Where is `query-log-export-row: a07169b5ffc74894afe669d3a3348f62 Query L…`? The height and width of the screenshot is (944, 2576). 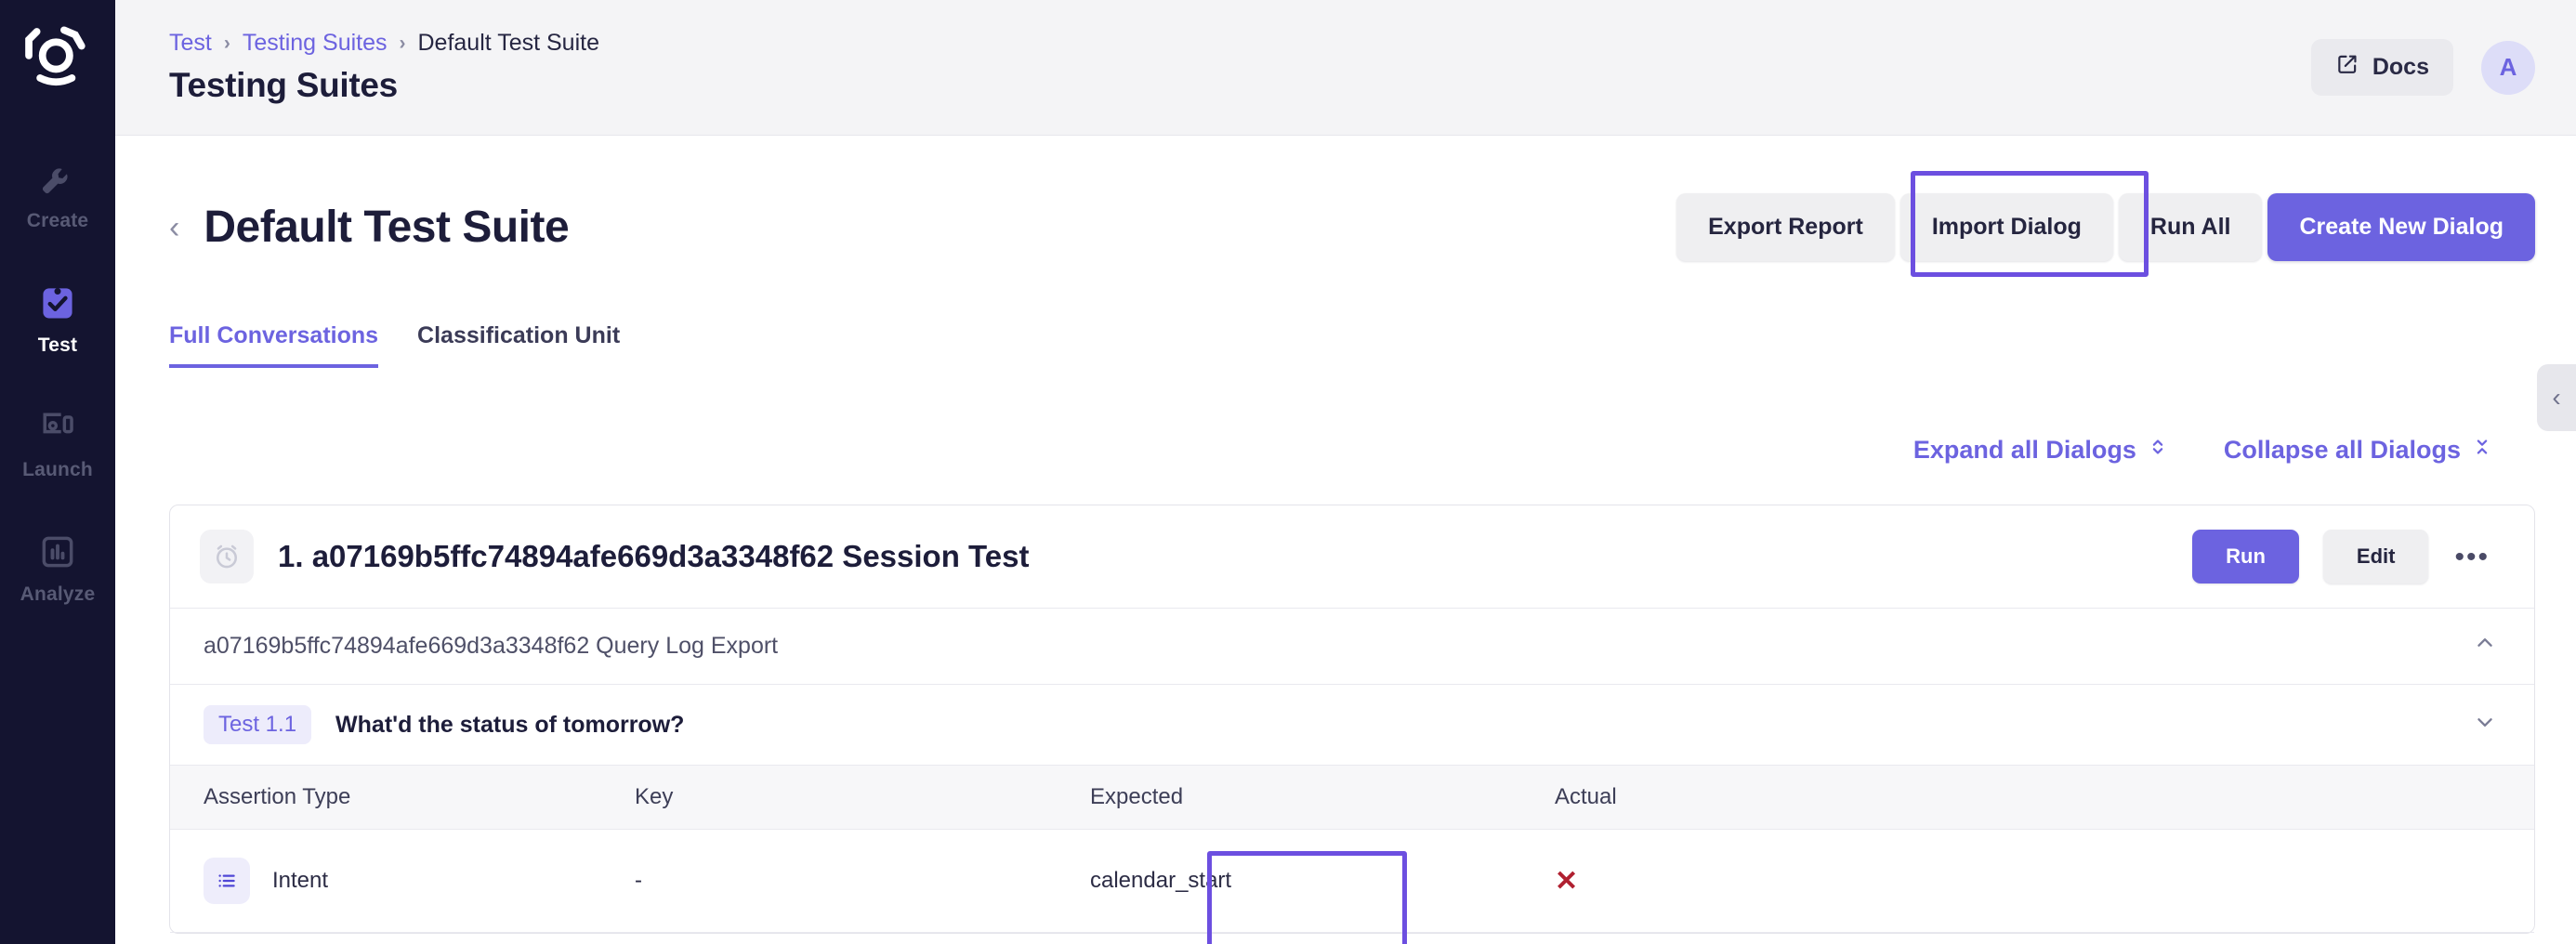
query-log-export-row: a07169b5ffc74894afe669d3a3348f62 Query L… is located at coordinates (1352, 646).